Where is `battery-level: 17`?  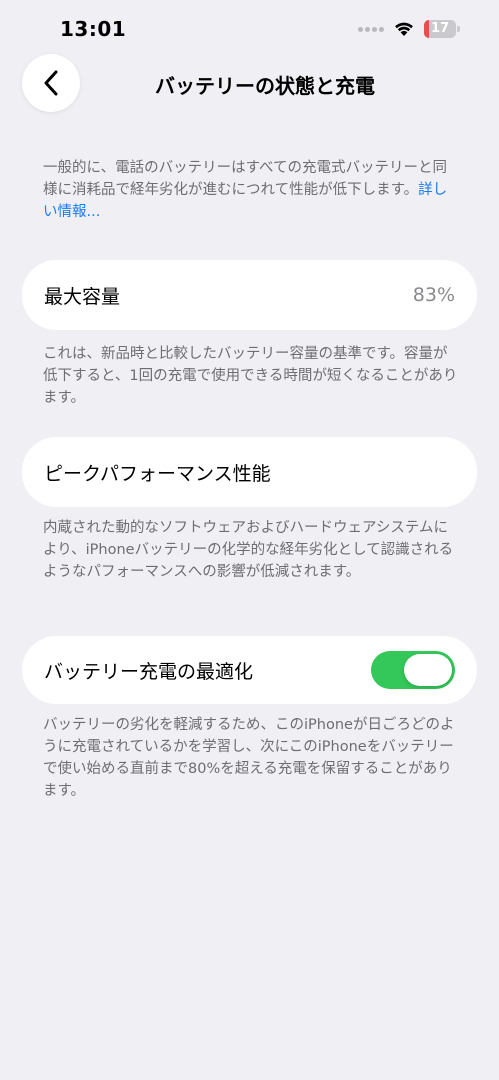
battery-level: 17 is located at coordinates (440, 28).